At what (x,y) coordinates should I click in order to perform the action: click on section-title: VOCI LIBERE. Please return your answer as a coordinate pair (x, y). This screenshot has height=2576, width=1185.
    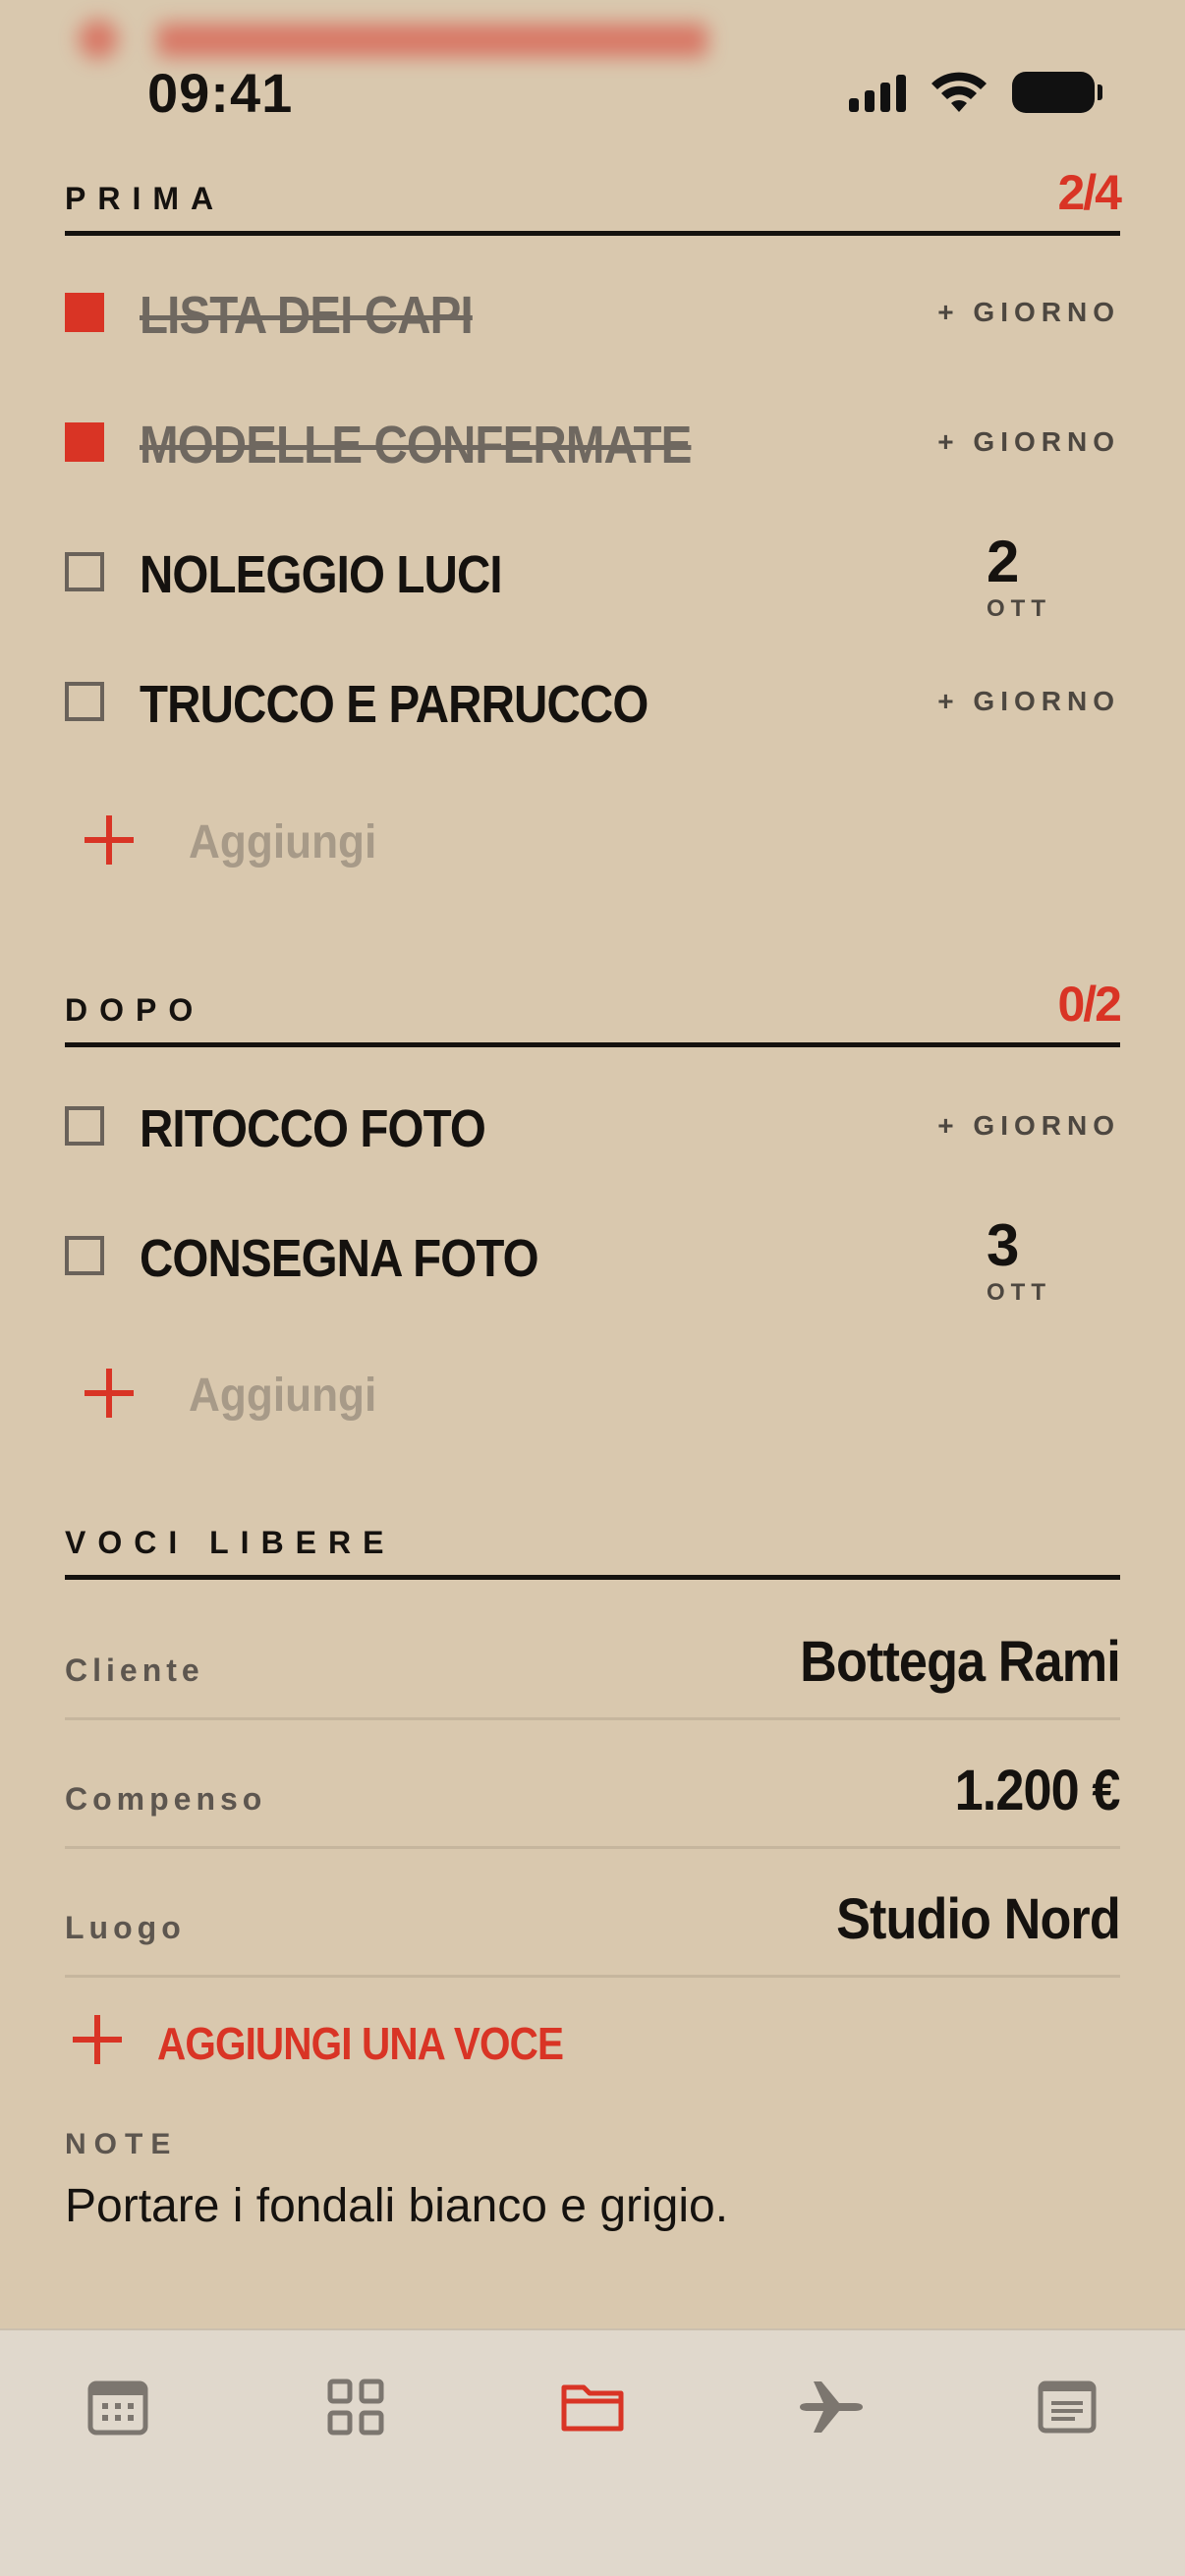
    Looking at the image, I should click on (231, 1542).